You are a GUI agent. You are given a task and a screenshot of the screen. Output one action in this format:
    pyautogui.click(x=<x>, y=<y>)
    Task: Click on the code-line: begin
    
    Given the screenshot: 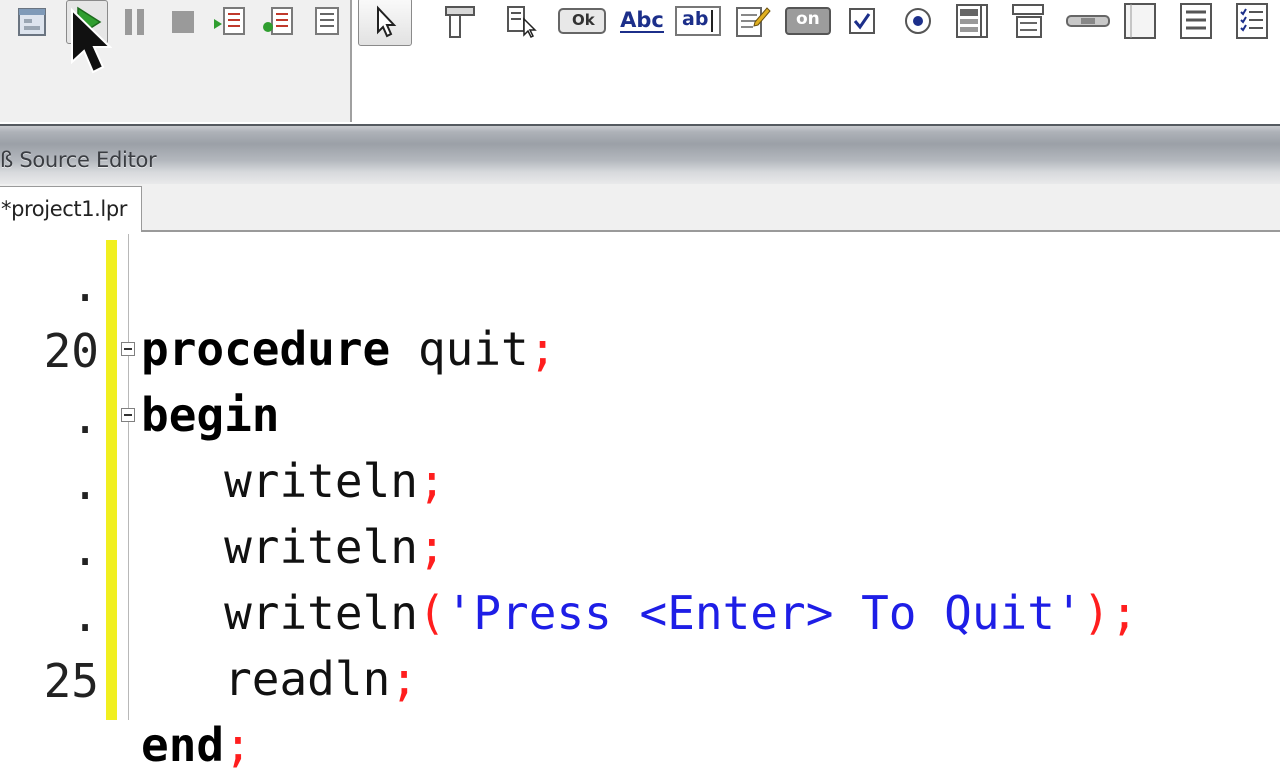 What is the action you would take?
    pyautogui.click(x=210, y=415)
    